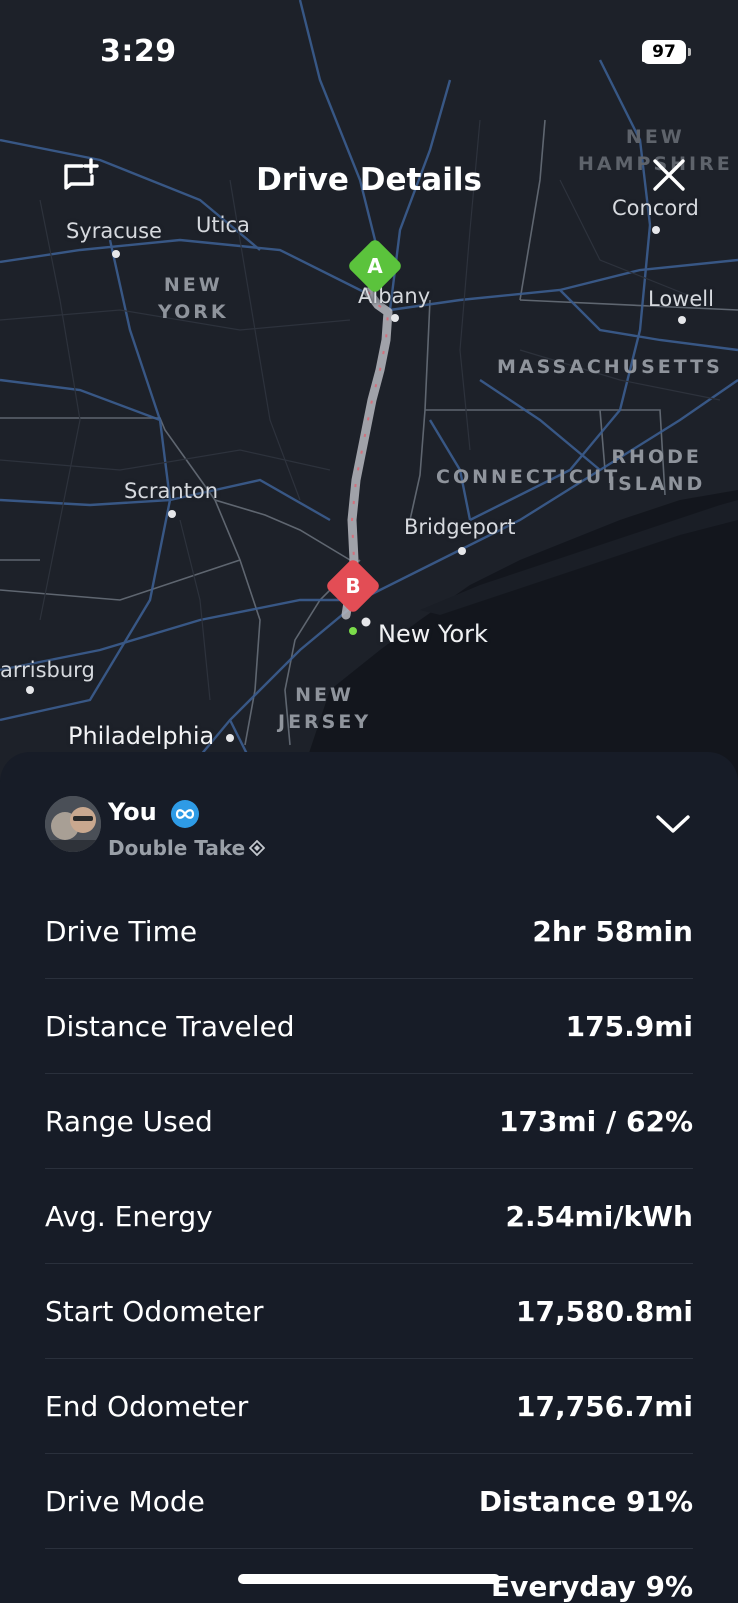  Describe the element at coordinates (369, 828) in the screenshot. I see `driver-row: You Double Take` at that location.